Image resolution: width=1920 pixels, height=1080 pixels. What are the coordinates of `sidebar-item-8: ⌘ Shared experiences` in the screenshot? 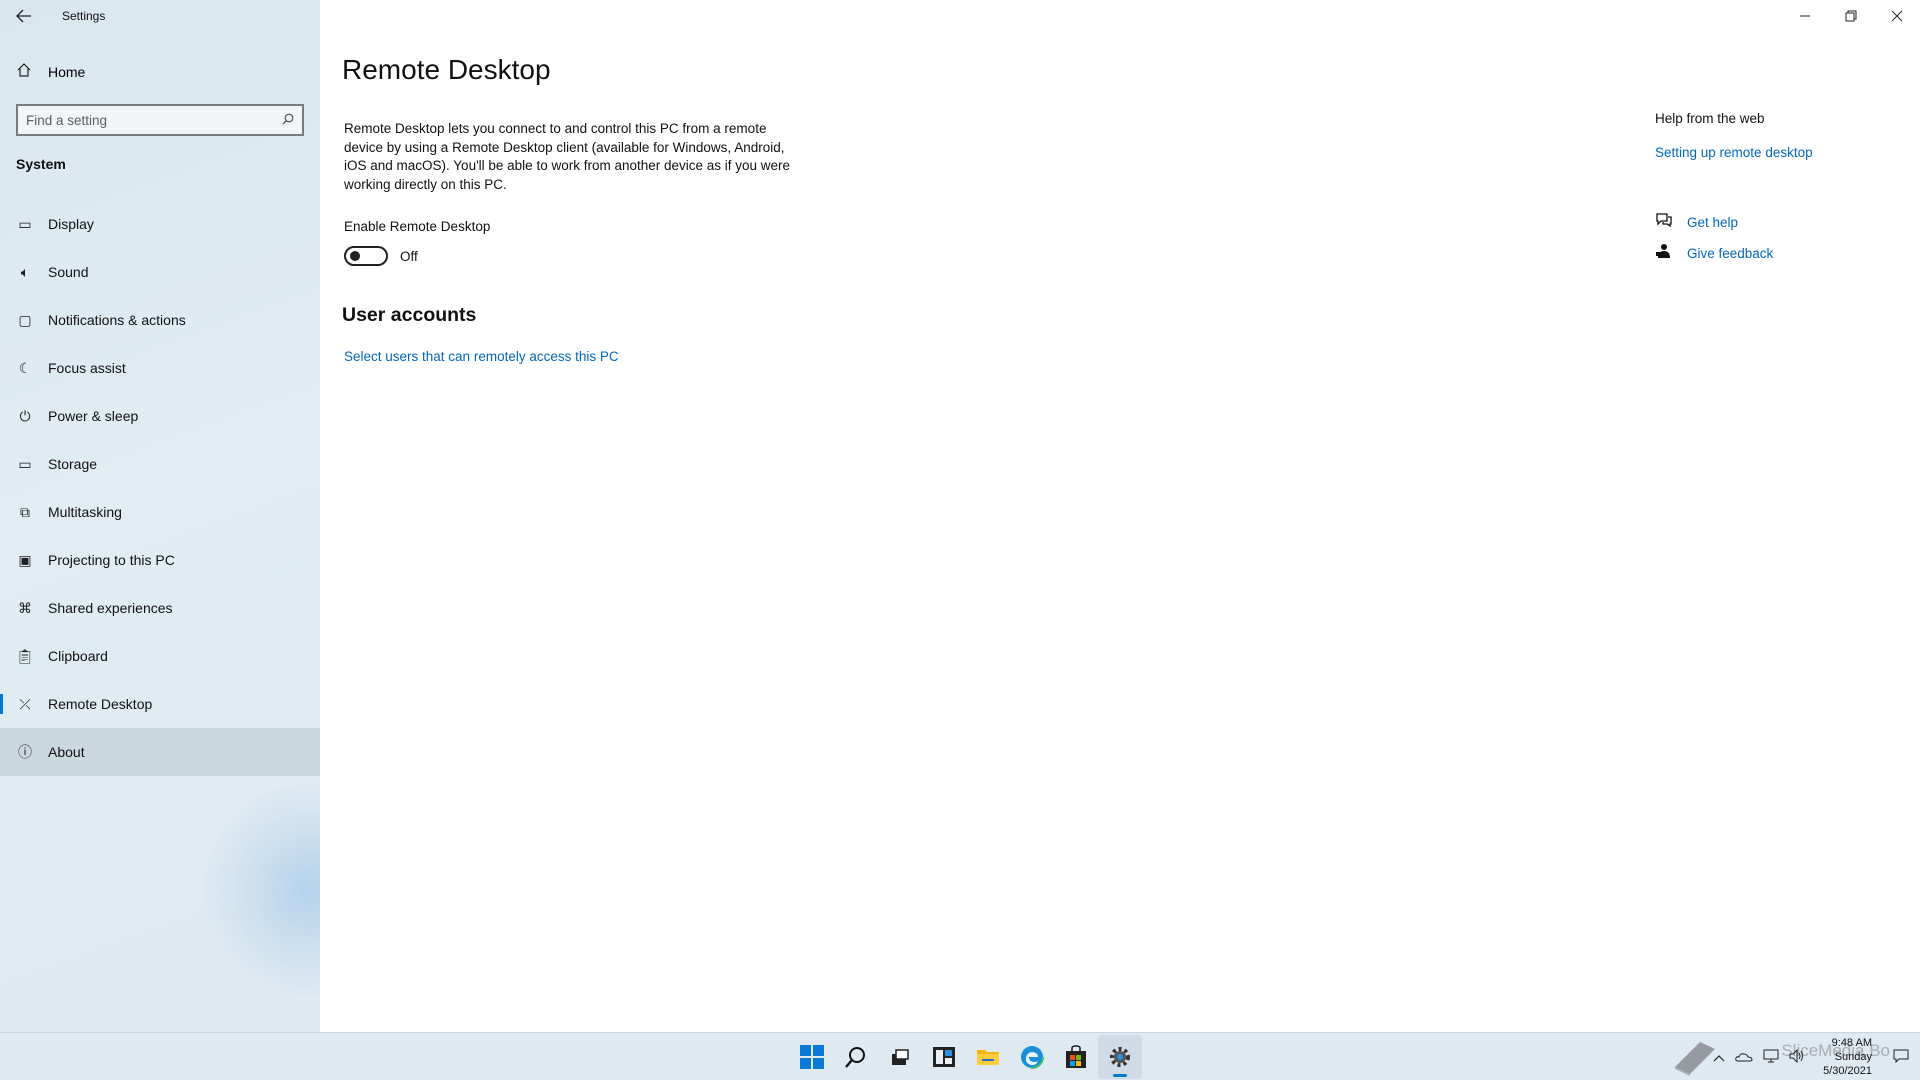 It's located at (160, 608).